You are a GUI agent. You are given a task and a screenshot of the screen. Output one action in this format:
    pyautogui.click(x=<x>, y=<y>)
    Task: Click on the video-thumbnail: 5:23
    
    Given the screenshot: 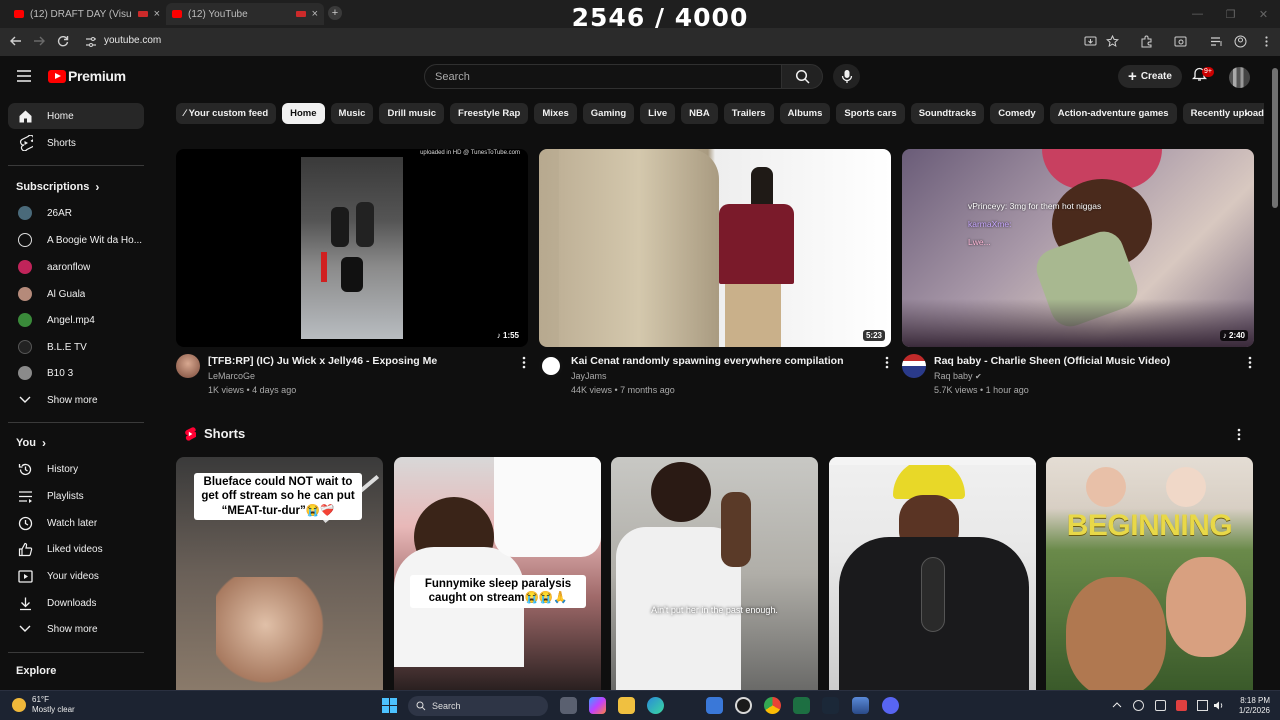 What is the action you would take?
    pyautogui.click(x=715, y=248)
    